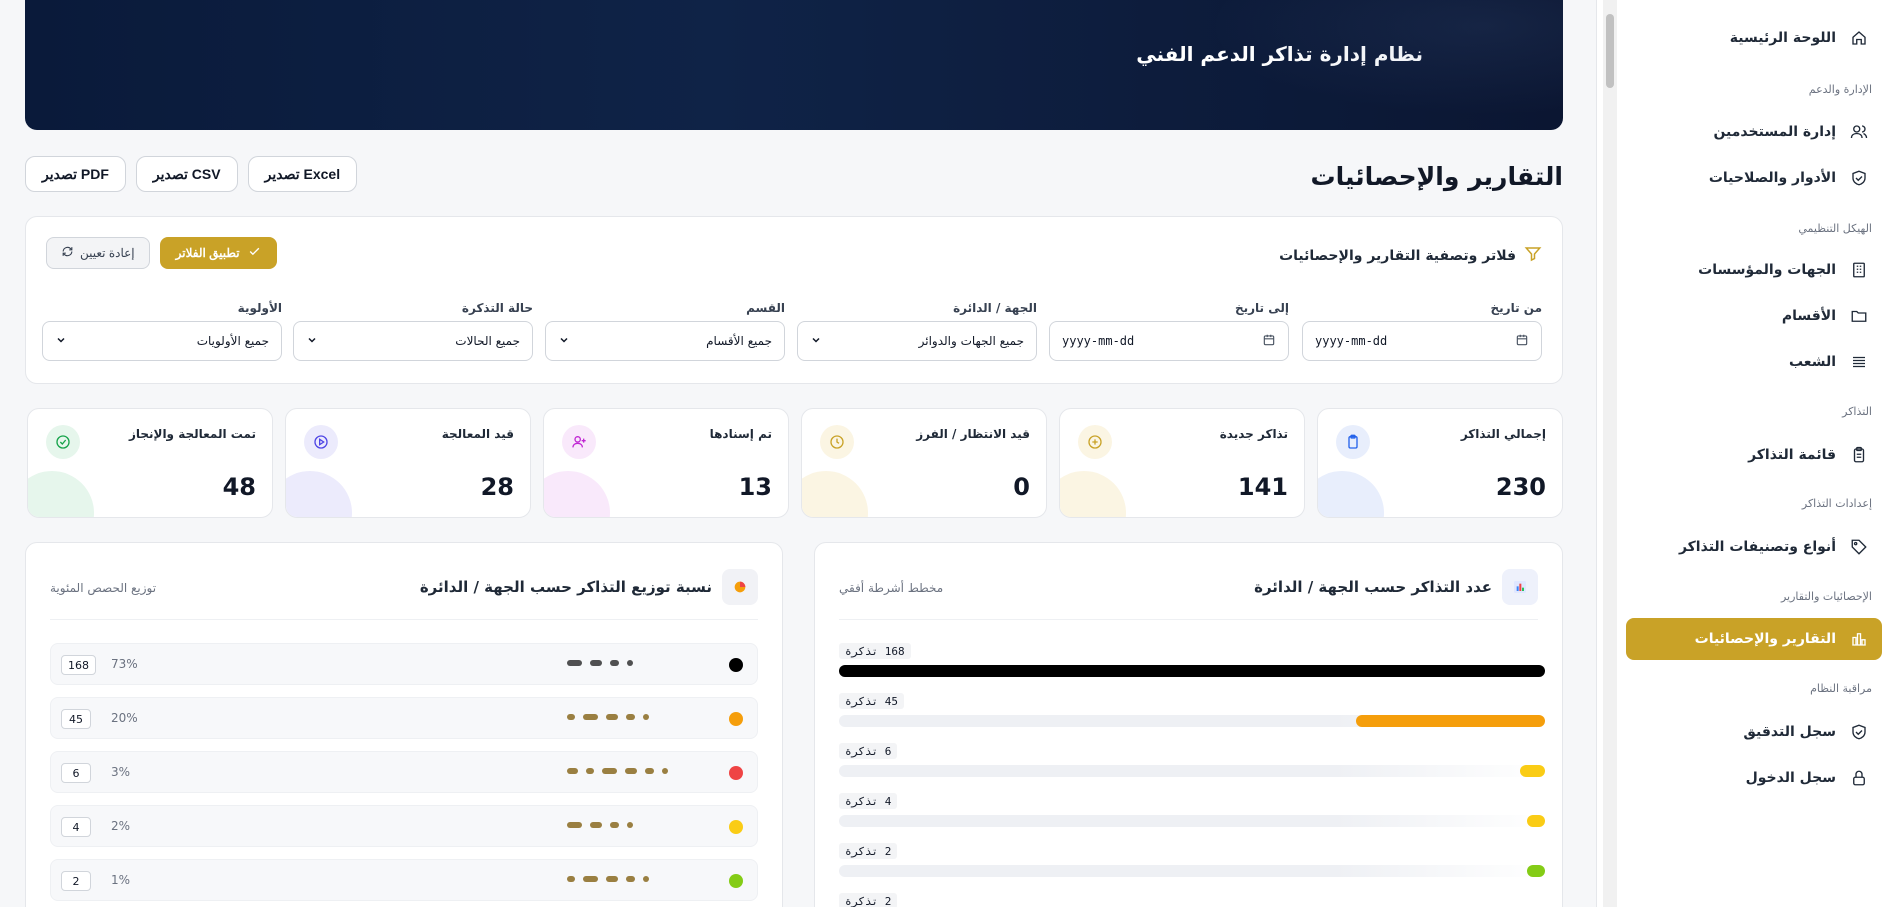 This screenshot has width=1902, height=907. I want to click on sidebar-item-audit-log: سجل التدقيق, so click(1754, 732).